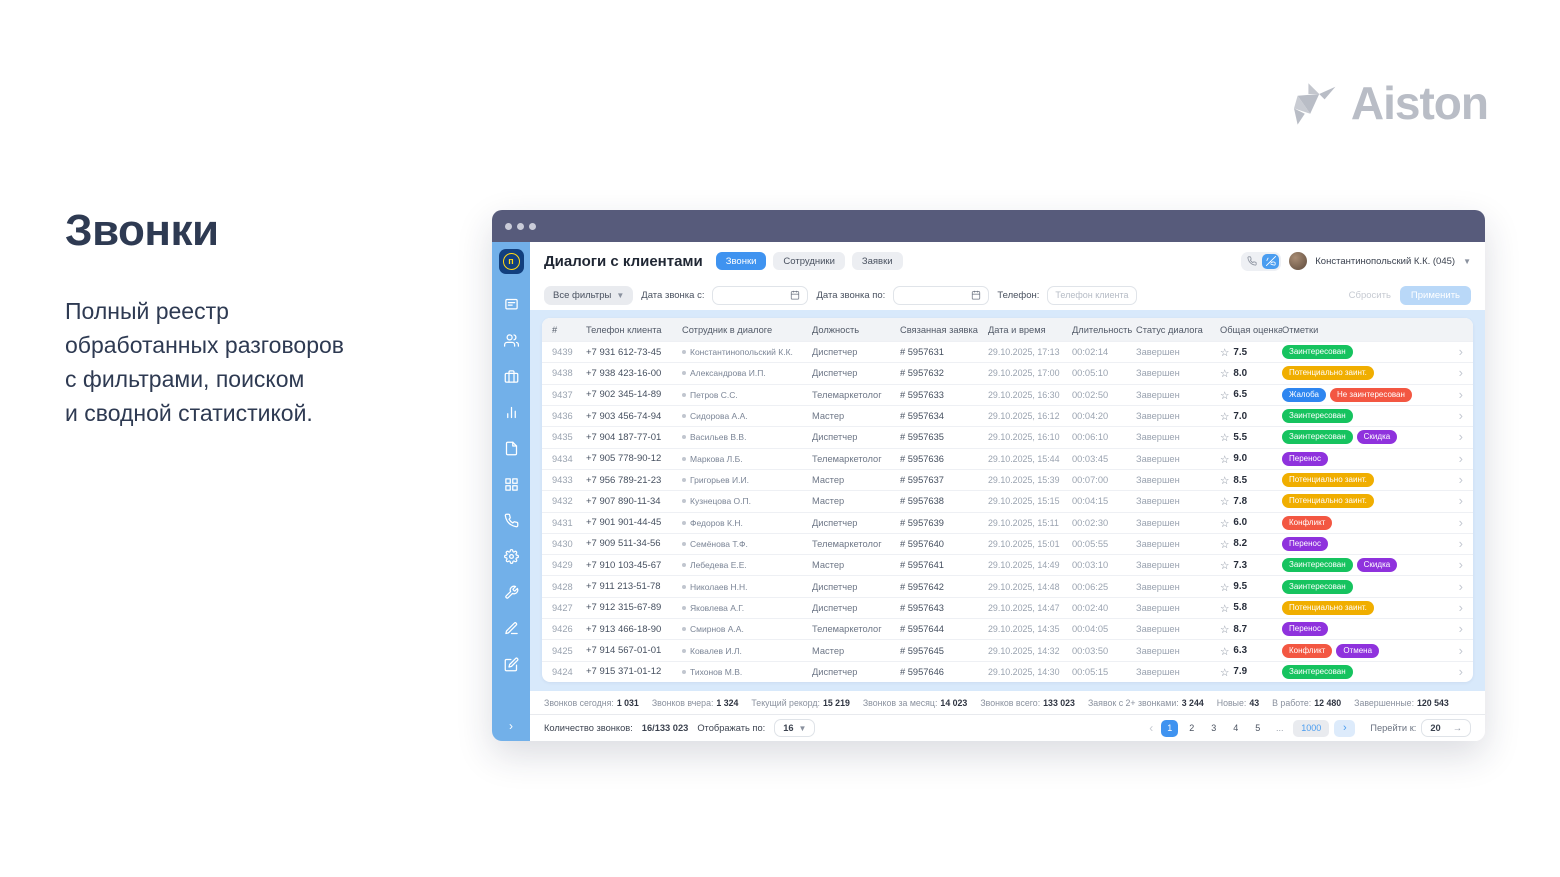 Image resolution: width=1560 pixels, height=877 pixels. Describe the element at coordinates (1090, 458) in the screenshot. I see `call-duration: 00:03:45` at that location.